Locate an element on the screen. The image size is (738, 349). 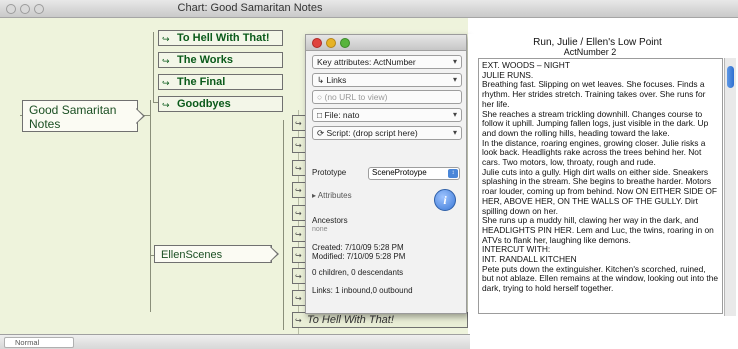
links-summary: Links: 1 inbound,0 outbound is located at coordinates (362, 290).